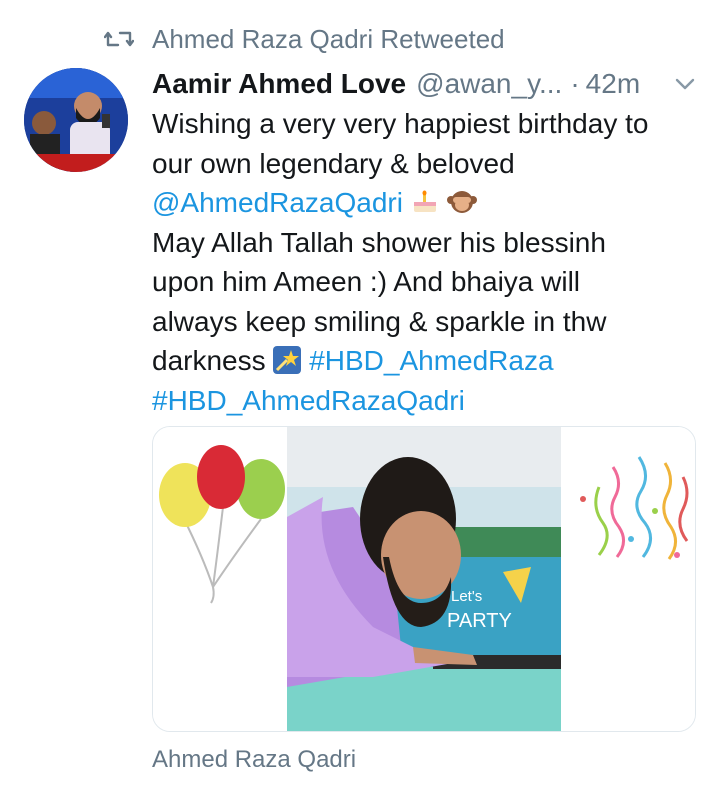 The height and width of the screenshot is (786, 720). Describe the element at coordinates (431, 360) in the screenshot. I see `hashtag-link: #HBD_AhmedRaza` at that location.